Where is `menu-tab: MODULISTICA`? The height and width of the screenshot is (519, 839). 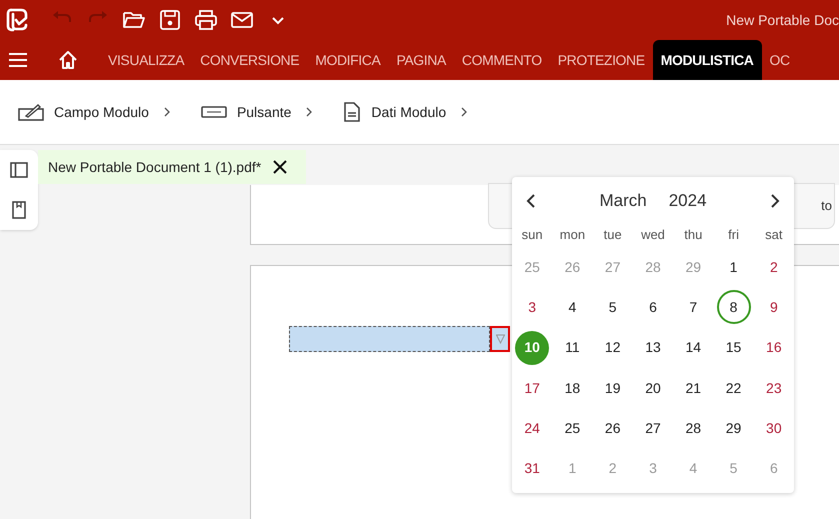
menu-tab: MODULISTICA is located at coordinates (707, 60).